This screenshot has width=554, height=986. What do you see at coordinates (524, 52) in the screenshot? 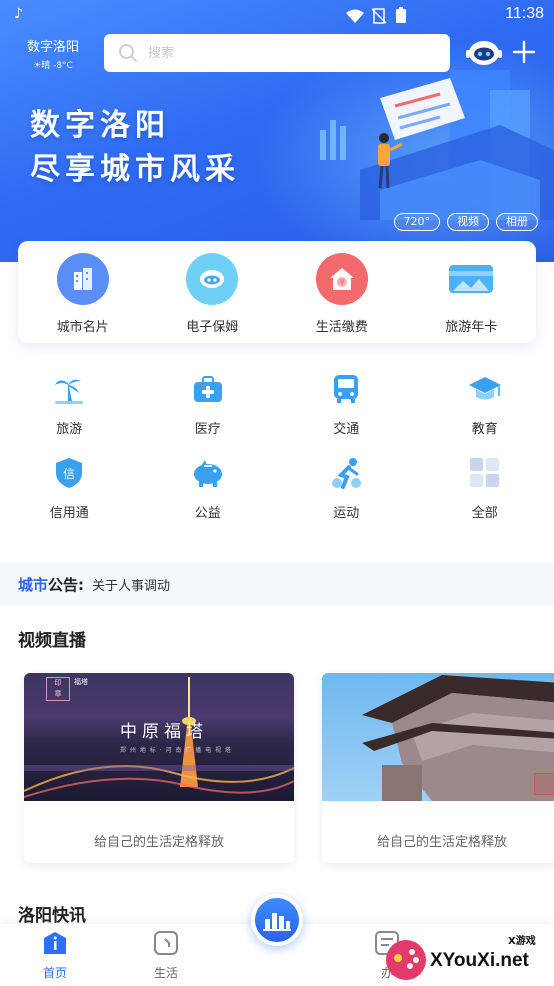
I see `add-icon` at bounding box center [524, 52].